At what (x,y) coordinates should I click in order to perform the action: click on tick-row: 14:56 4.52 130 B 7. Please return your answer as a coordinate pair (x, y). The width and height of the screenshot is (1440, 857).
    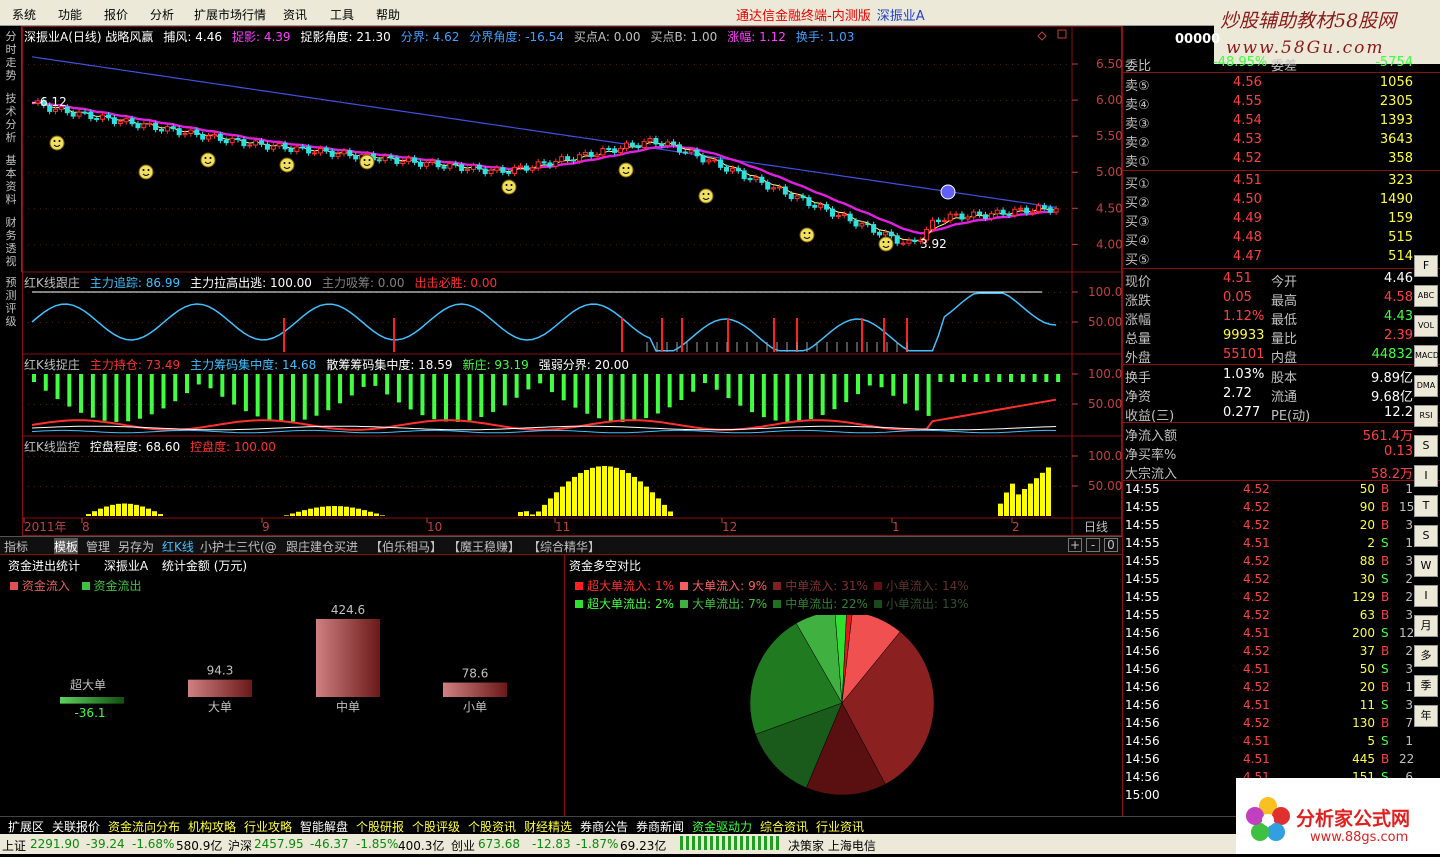
    Looking at the image, I should click on (1270, 724).